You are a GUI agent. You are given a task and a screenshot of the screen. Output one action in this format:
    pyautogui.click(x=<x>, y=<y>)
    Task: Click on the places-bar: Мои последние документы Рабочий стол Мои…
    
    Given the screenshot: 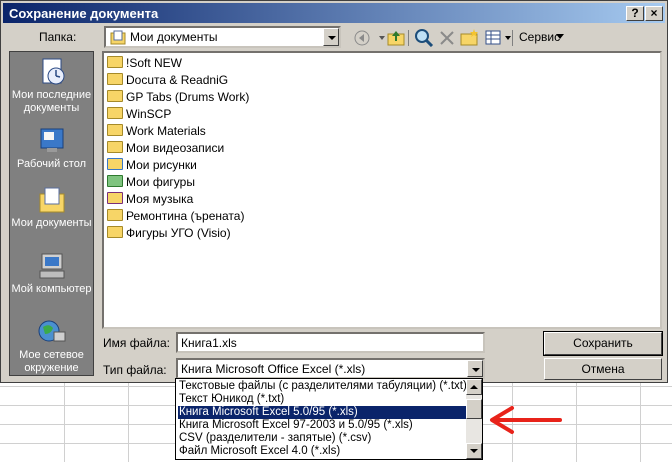 What is the action you would take?
    pyautogui.click(x=51, y=213)
    